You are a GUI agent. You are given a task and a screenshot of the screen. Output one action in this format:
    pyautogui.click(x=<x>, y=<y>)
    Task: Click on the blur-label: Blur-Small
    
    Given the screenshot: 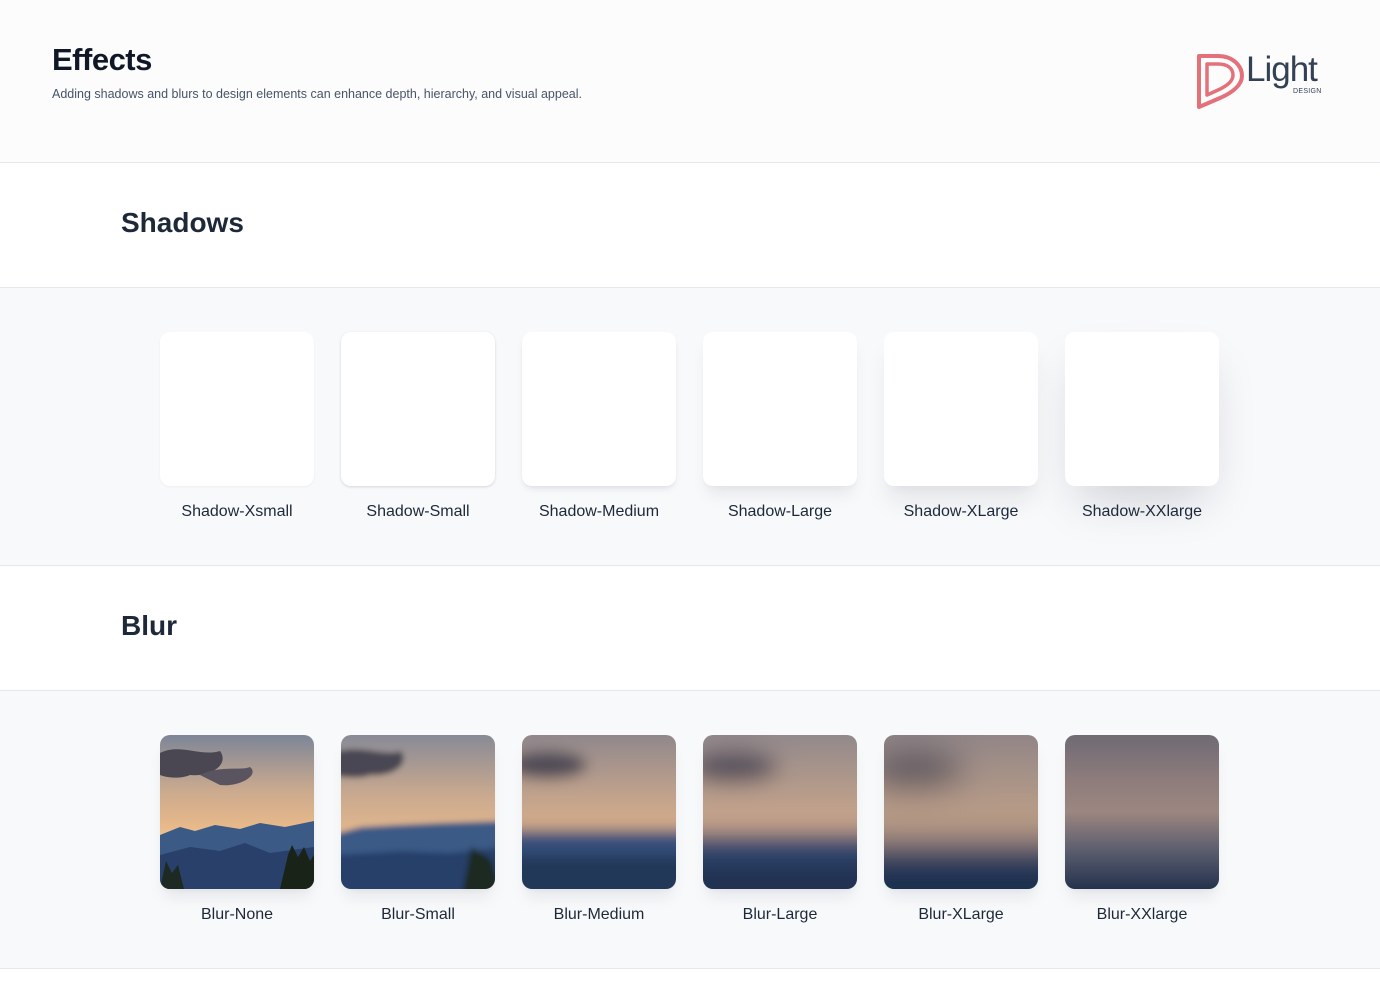 What is the action you would take?
    pyautogui.click(x=418, y=914)
    